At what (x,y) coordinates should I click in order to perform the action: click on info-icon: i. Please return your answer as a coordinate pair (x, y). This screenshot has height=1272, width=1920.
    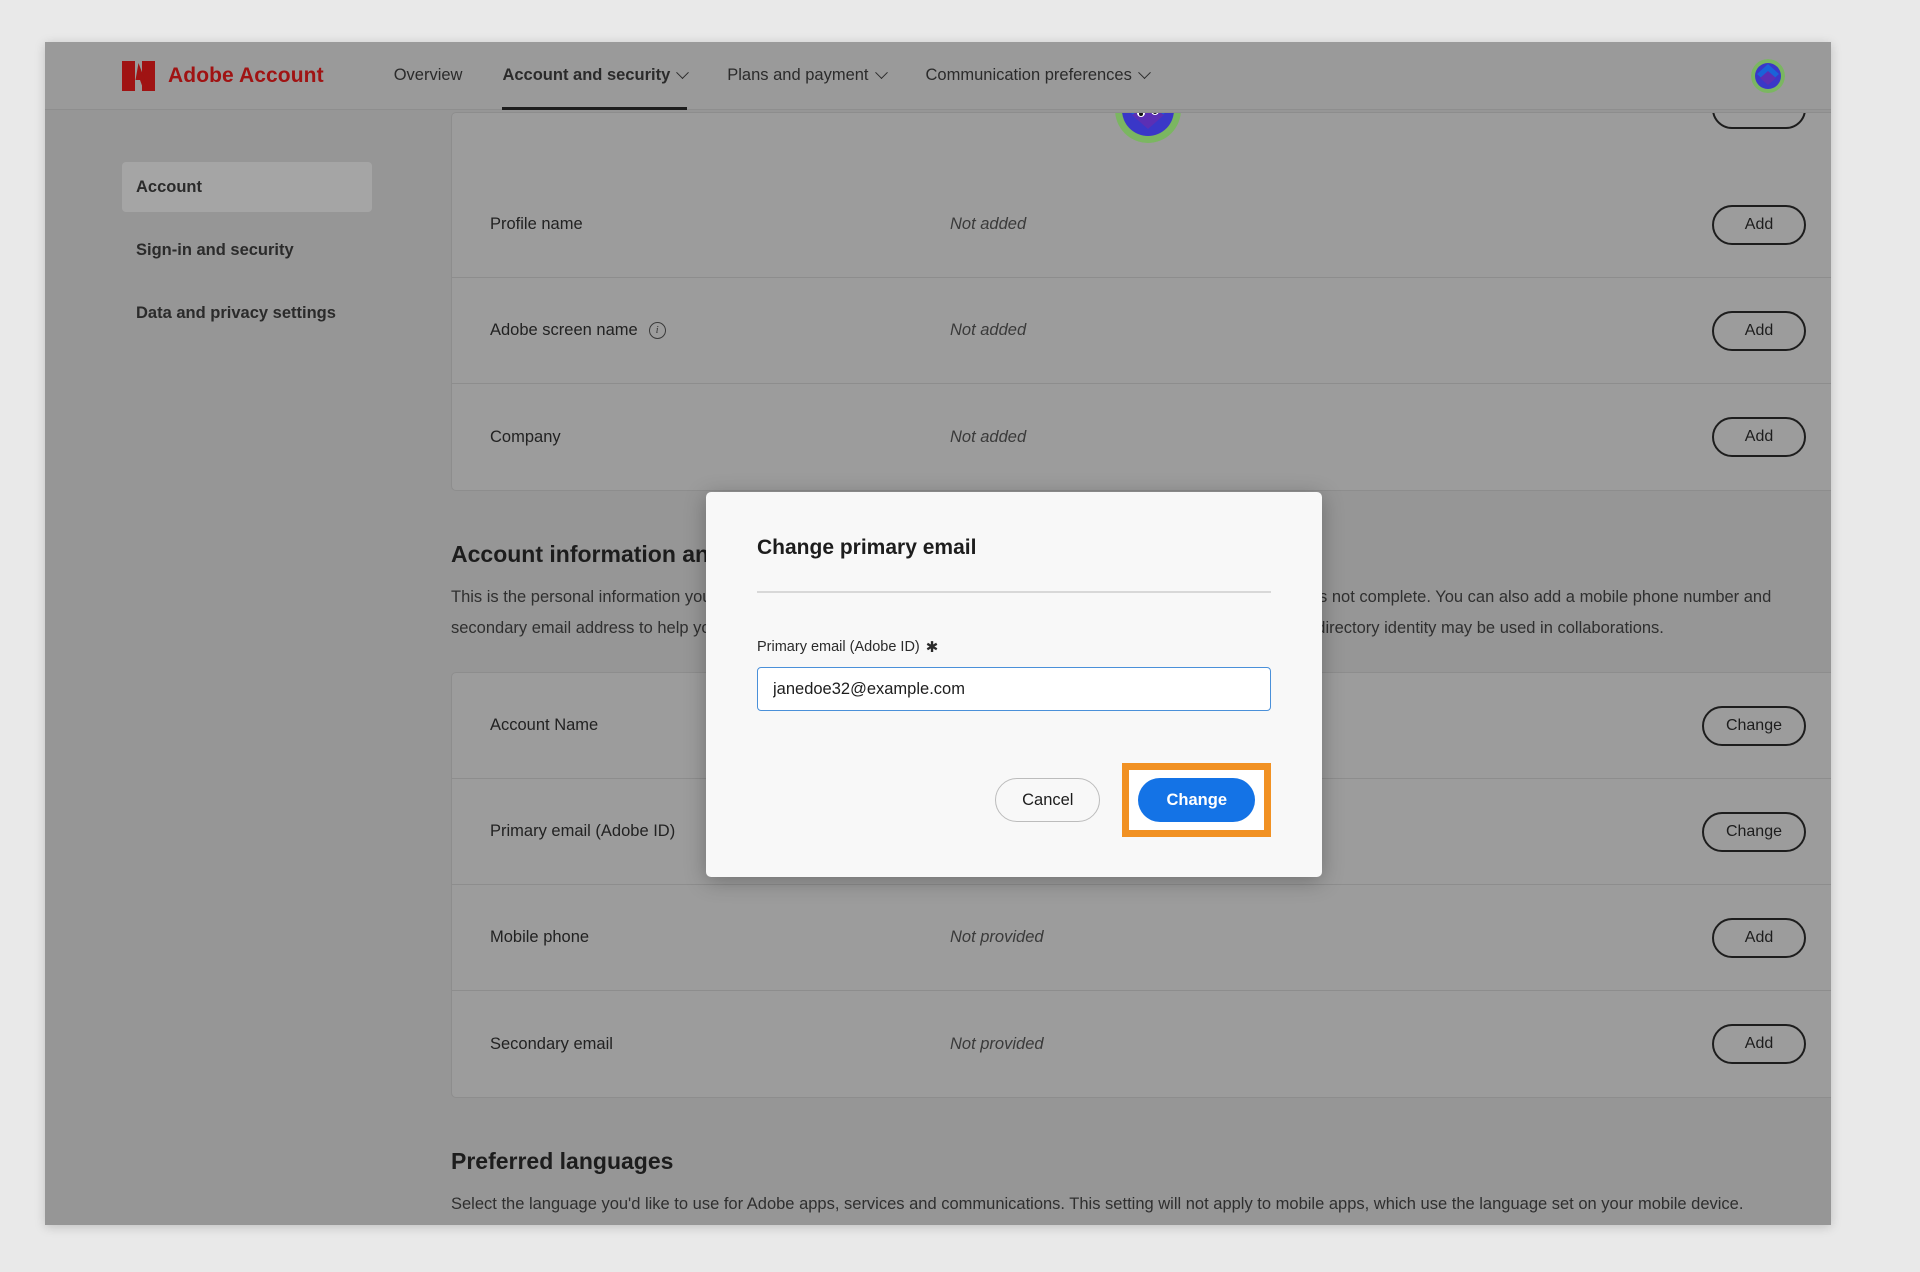
    Looking at the image, I should click on (657, 330).